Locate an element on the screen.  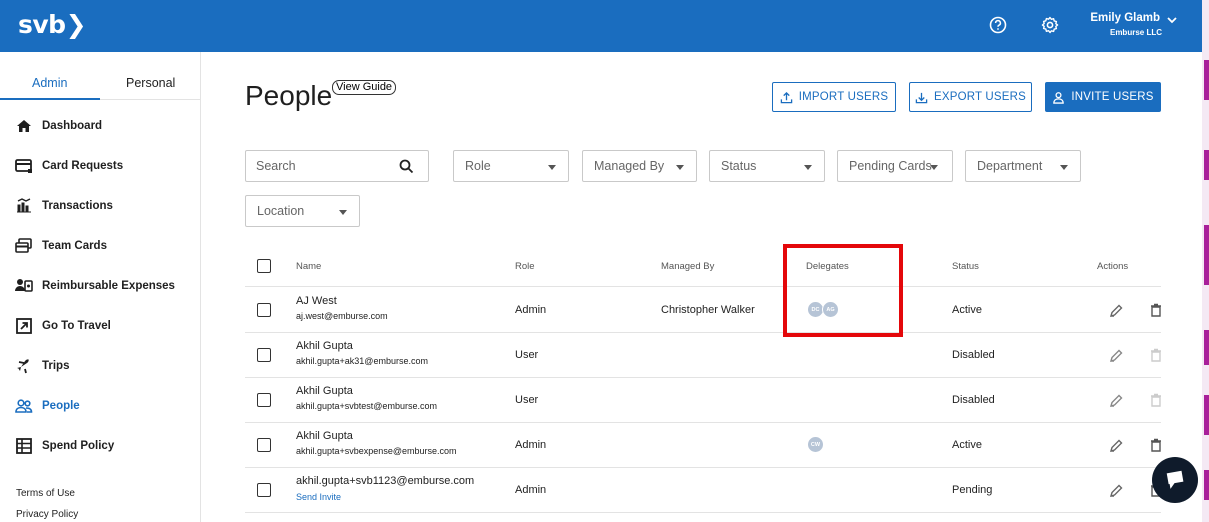
sidebar-item-spend-policy: Spend Policy is located at coordinates (64, 446).